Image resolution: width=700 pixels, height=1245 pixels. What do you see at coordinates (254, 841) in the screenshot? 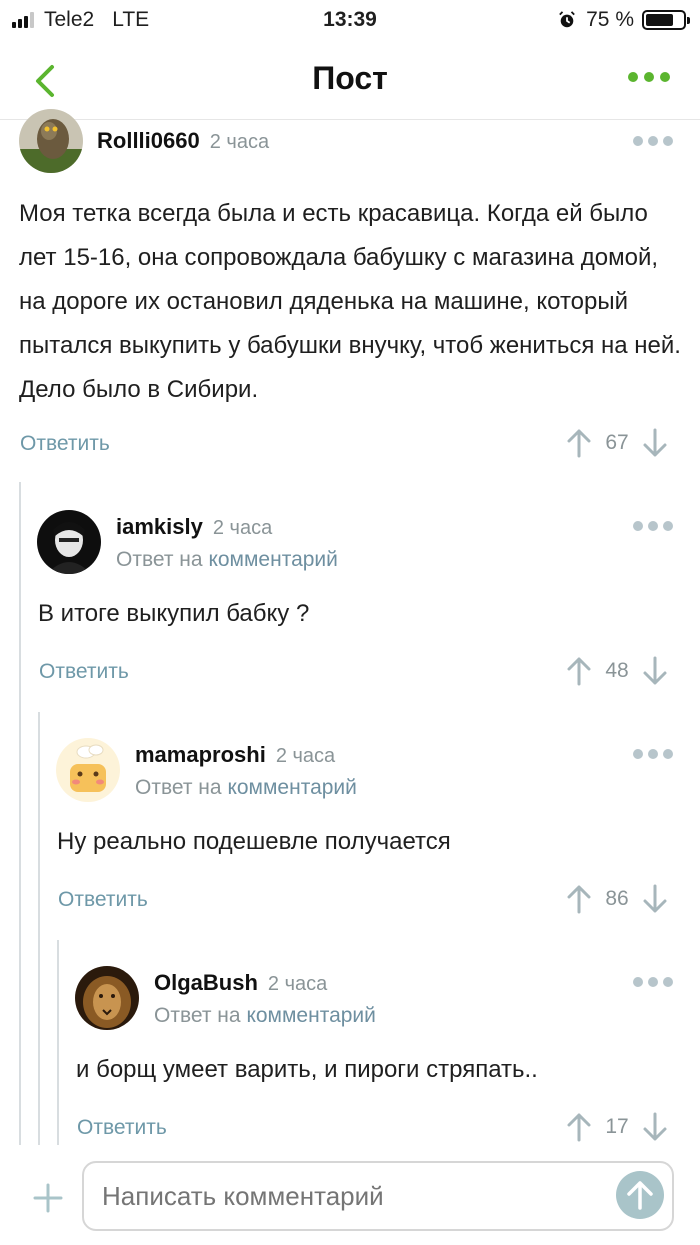
I see `comment-text: Ну реально подешевле получается` at bounding box center [254, 841].